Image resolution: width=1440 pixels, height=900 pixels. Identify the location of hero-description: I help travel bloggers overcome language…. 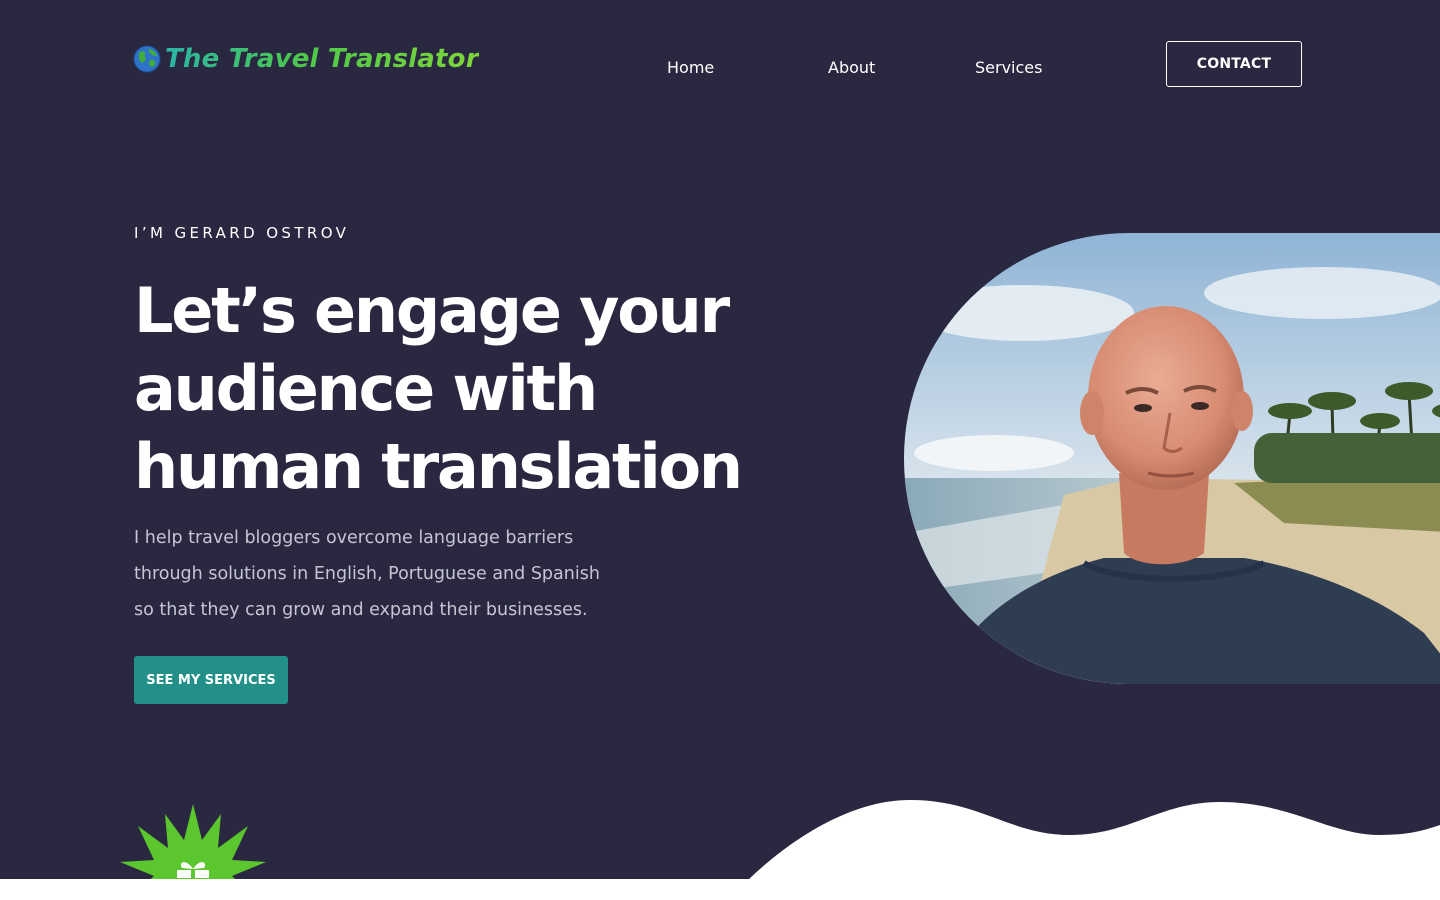
(394, 574).